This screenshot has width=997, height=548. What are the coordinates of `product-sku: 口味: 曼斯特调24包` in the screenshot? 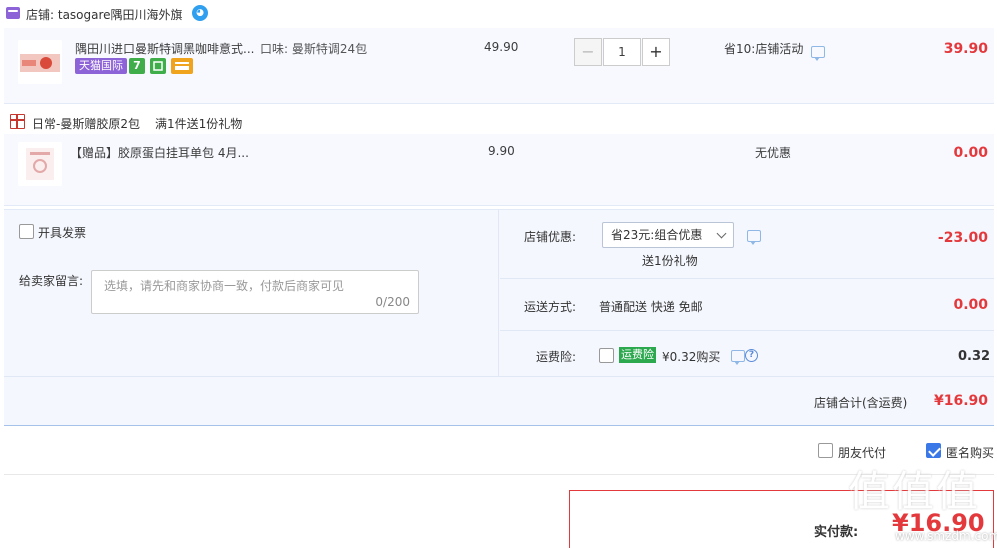 It's located at (314, 49).